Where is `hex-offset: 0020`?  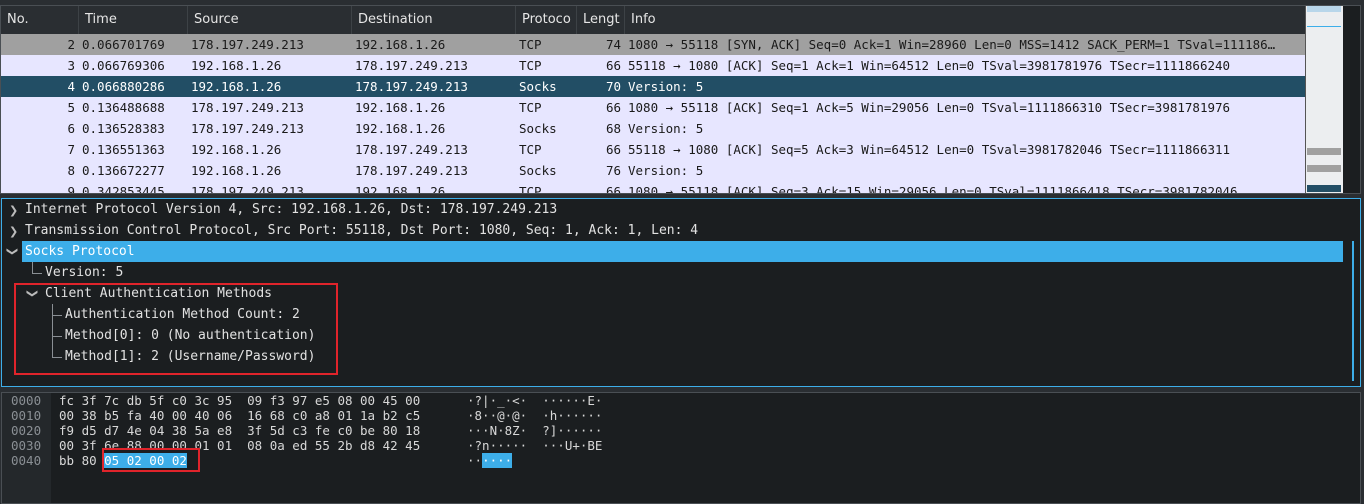
hex-offset: 0020 is located at coordinates (26, 430).